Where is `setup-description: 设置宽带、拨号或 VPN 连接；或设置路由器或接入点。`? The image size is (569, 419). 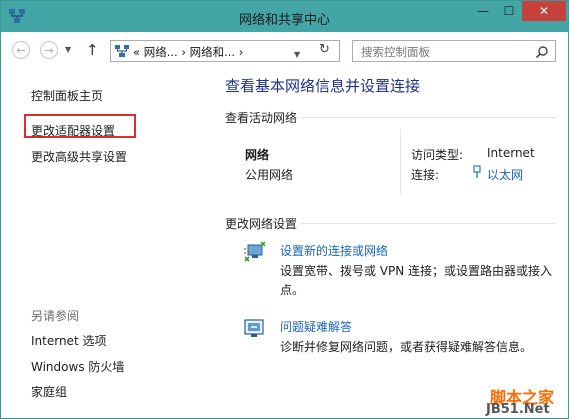
setup-description: 设置宽带、拨号或 VPN 连接；或设置路由器或接入点。 is located at coordinates (416, 280).